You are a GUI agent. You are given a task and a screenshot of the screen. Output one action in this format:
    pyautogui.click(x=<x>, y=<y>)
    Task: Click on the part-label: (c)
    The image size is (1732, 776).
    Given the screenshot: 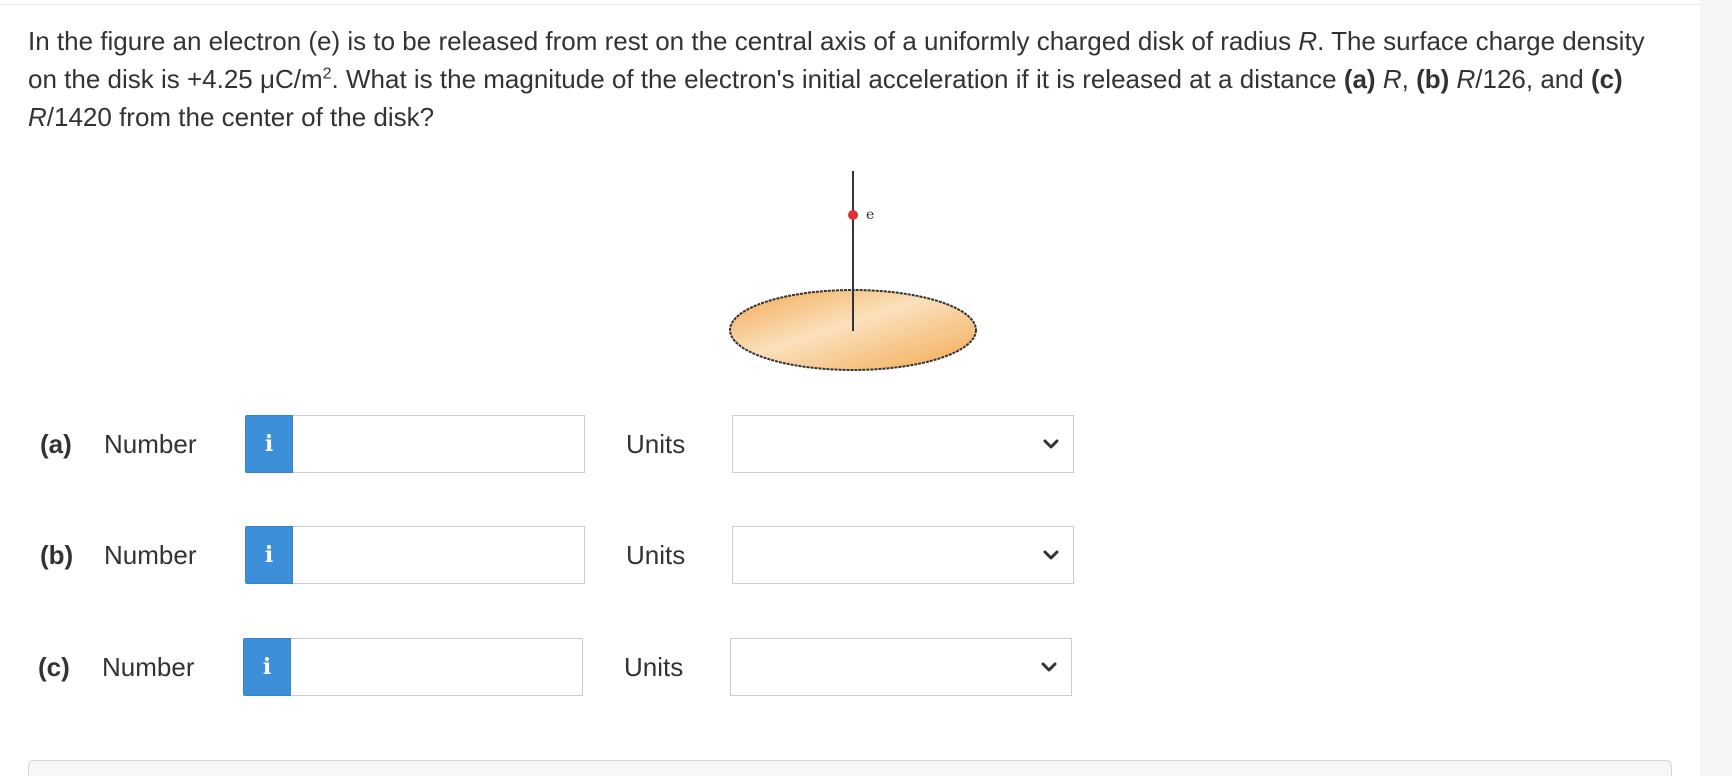 What is the action you would take?
    pyautogui.click(x=54, y=667)
    